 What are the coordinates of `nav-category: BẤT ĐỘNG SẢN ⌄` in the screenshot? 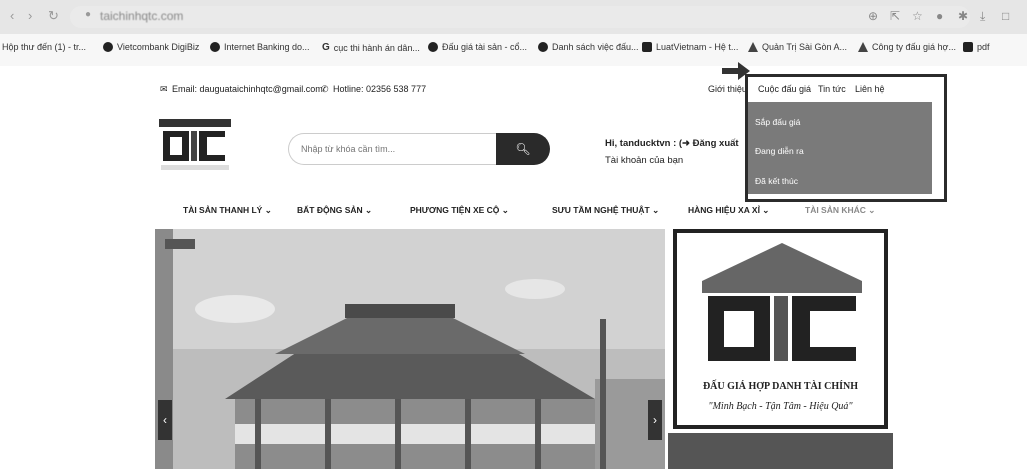 It's located at (334, 210).